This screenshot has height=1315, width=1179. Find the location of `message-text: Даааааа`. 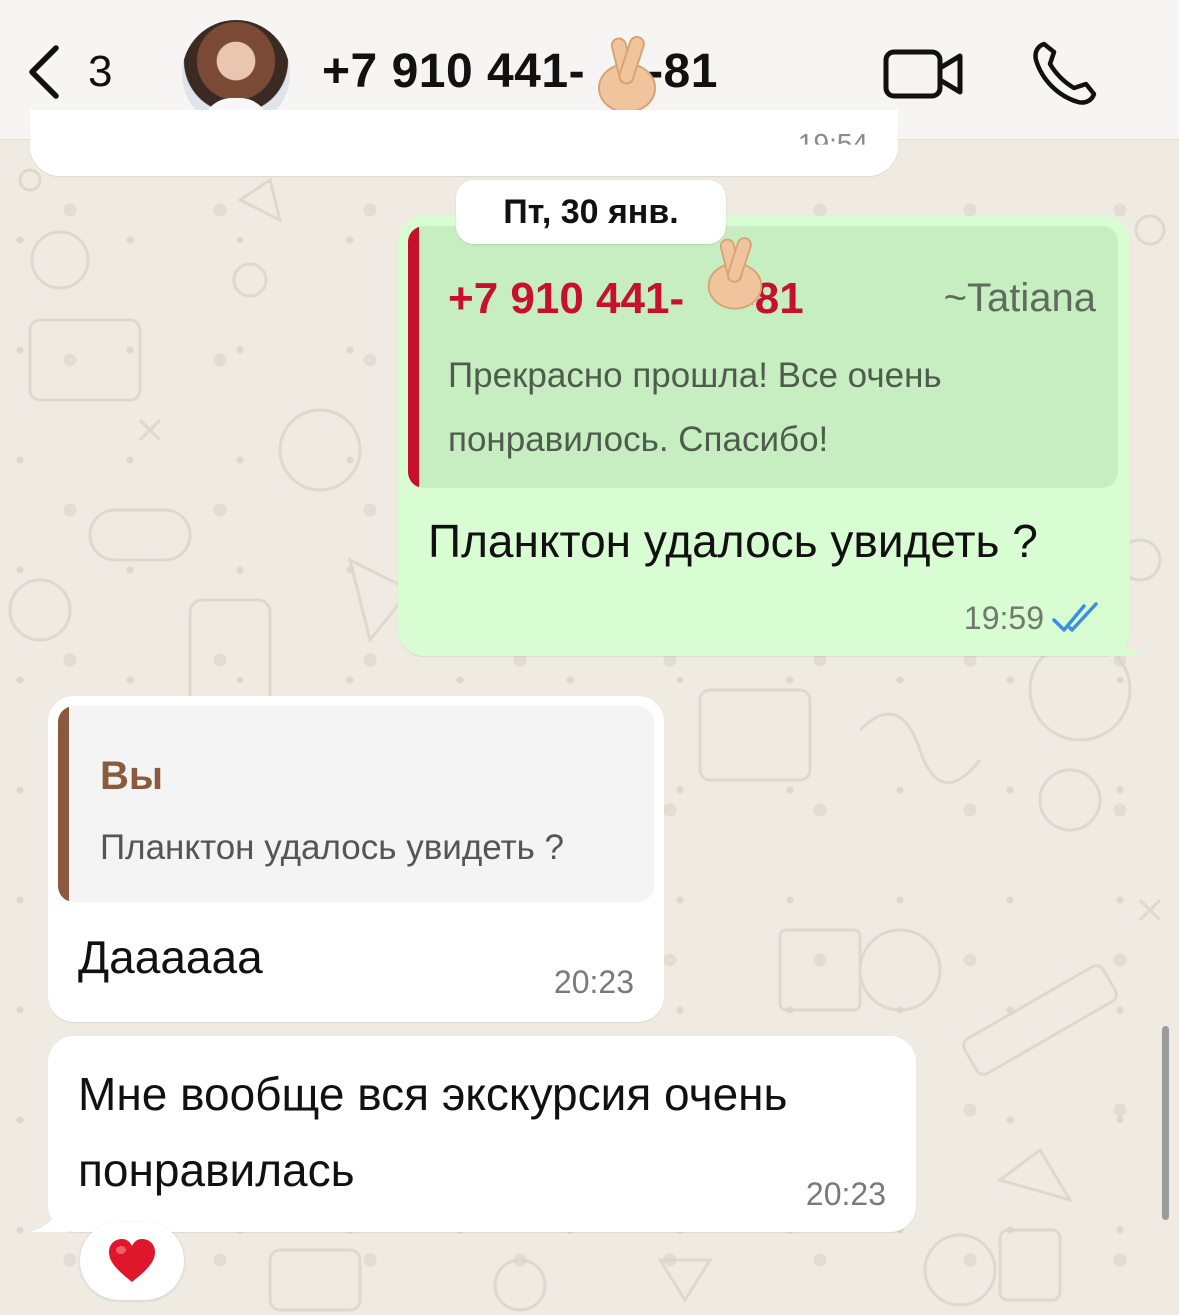

message-text: Даааааа is located at coordinates (170, 957).